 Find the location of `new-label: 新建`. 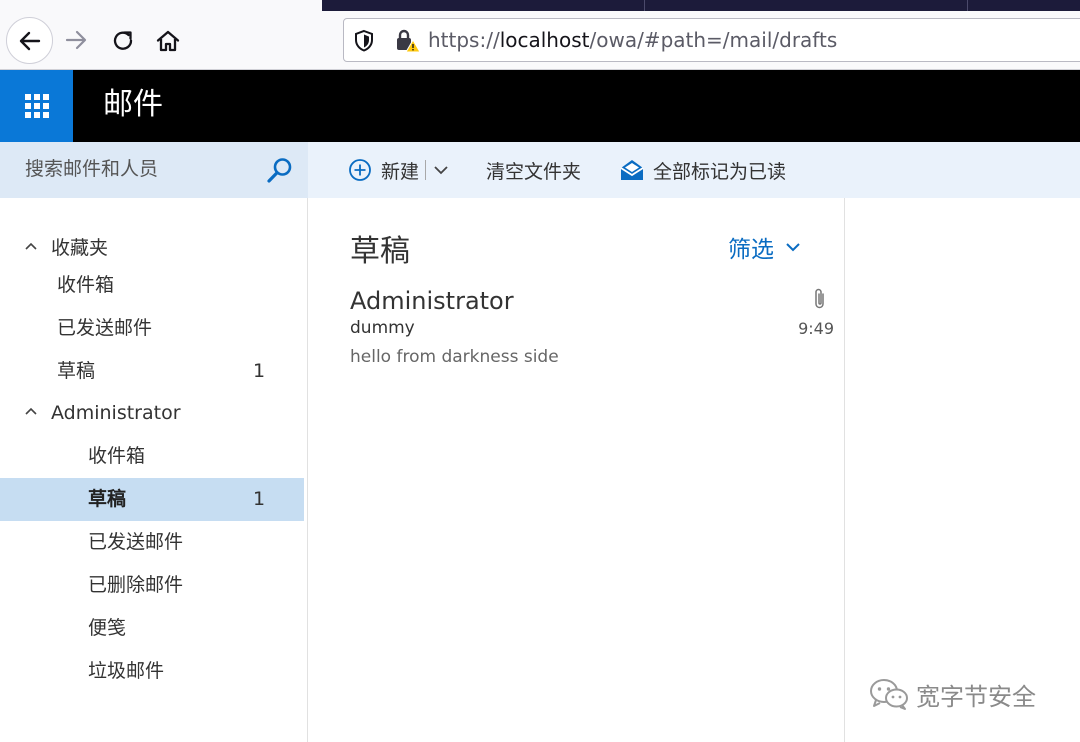

new-label: 新建 is located at coordinates (400, 171).